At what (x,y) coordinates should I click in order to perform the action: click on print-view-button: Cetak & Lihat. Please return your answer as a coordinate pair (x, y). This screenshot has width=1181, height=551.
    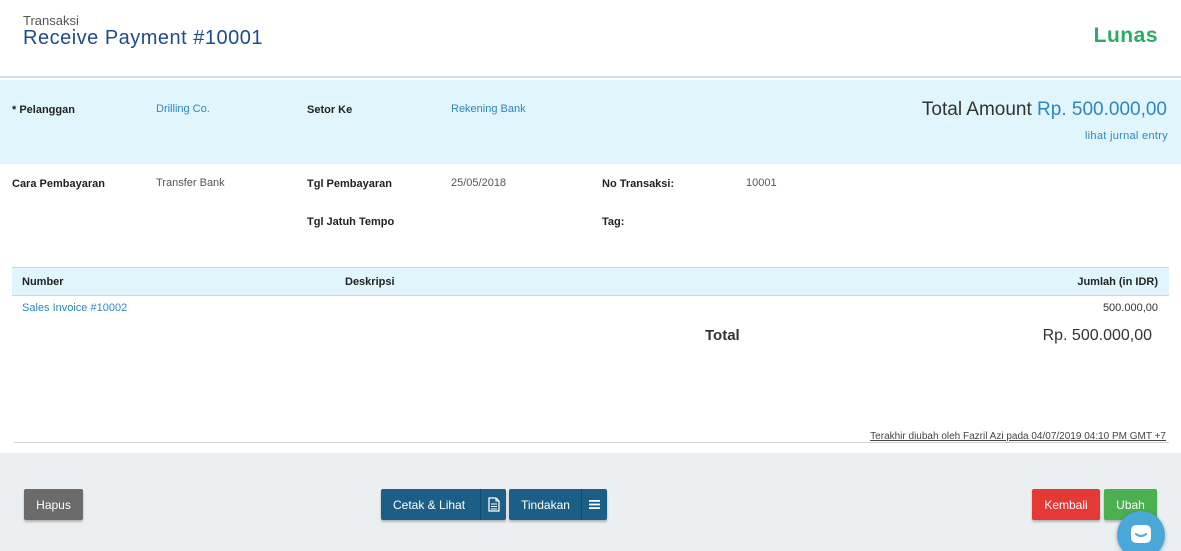
    Looking at the image, I should click on (443, 504).